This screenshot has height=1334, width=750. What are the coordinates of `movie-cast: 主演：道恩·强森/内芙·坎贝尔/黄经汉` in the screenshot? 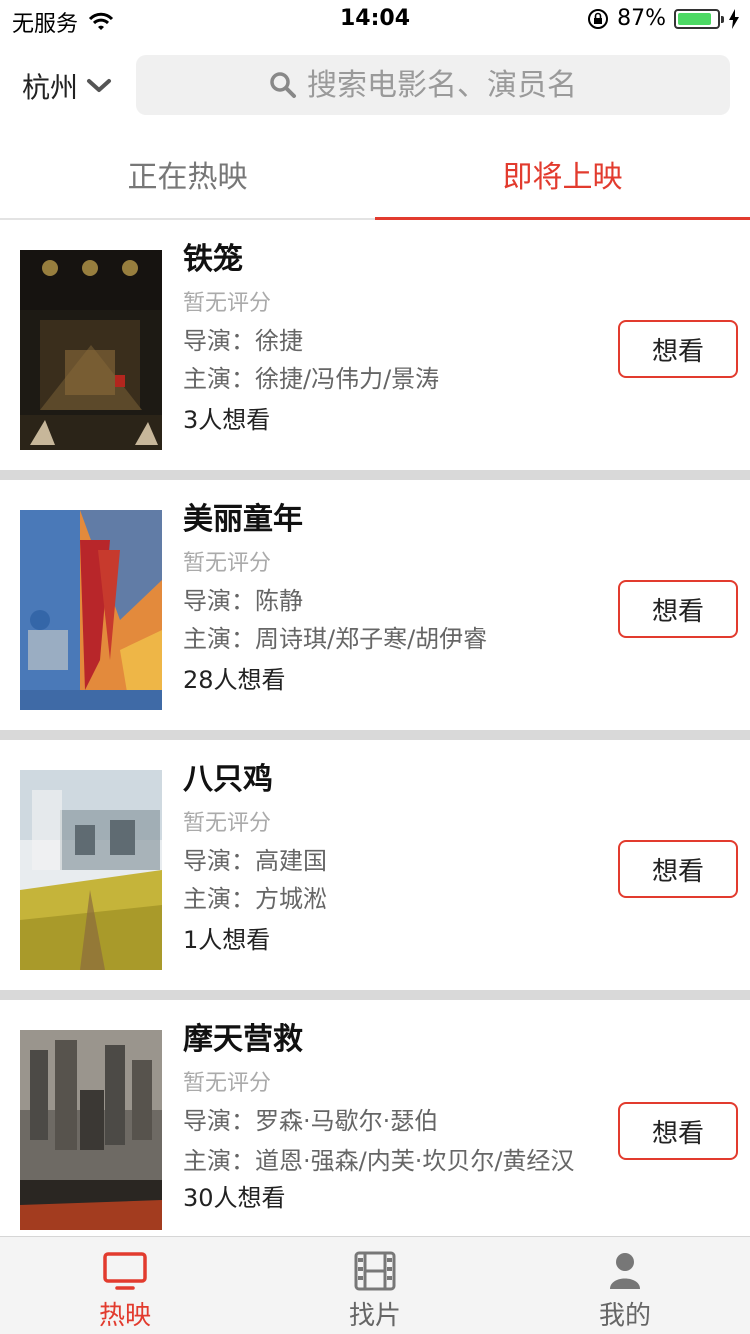 It's located at (388, 1161).